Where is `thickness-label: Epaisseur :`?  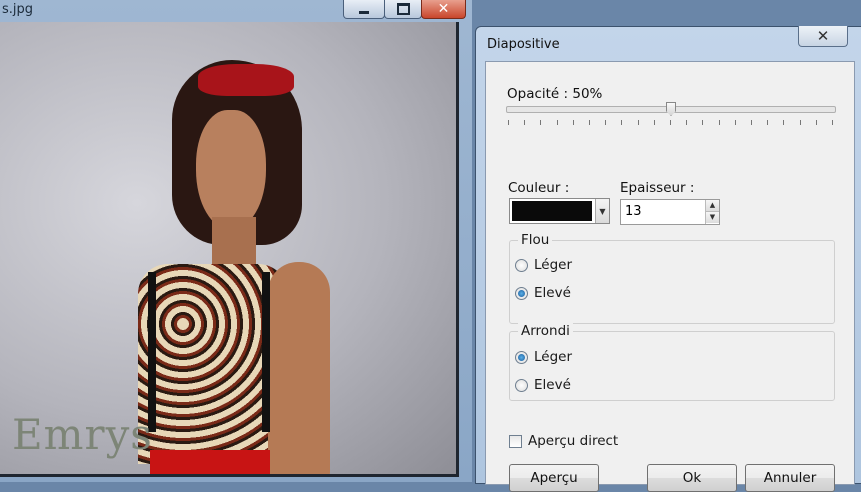 thickness-label: Epaisseur : is located at coordinates (657, 188).